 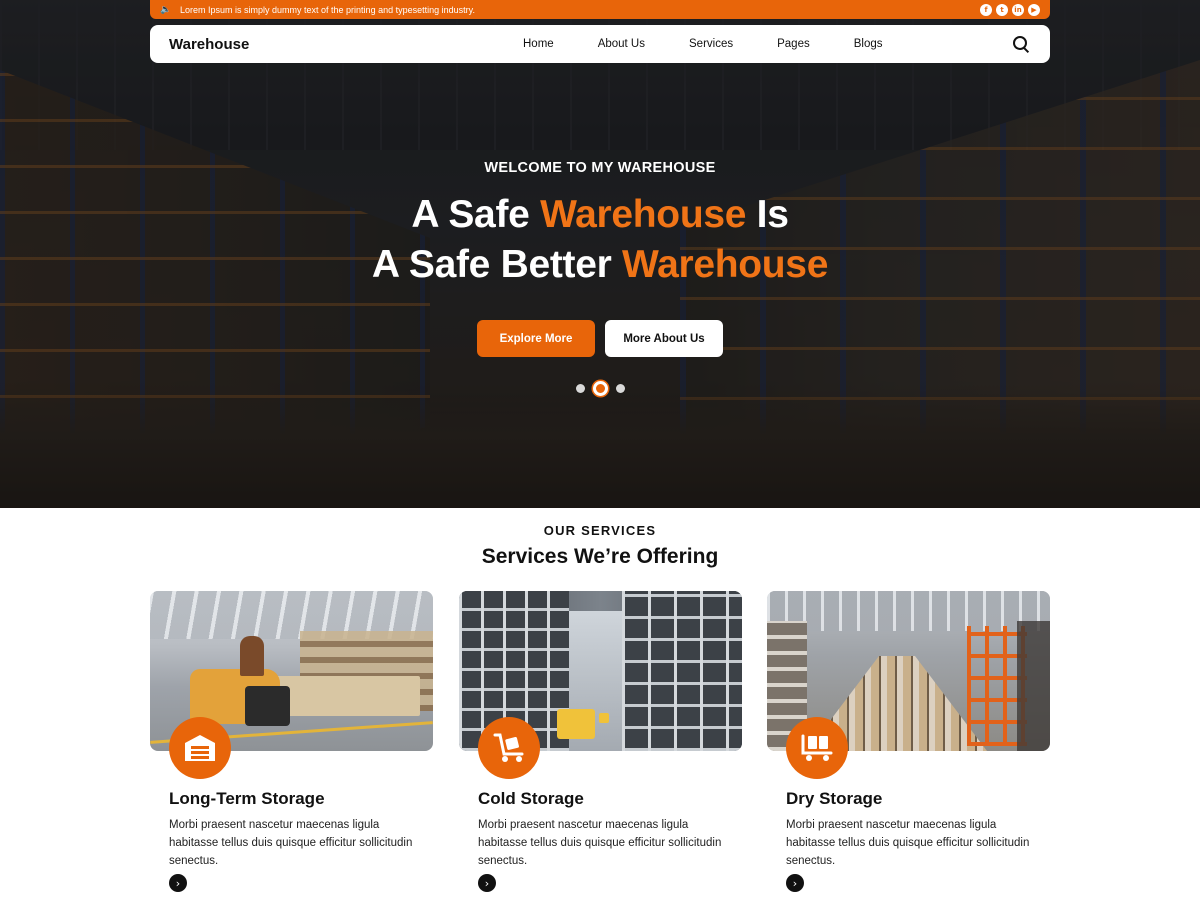 What do you see at coordinates (531, 798) in the screenshot?
I see `service-title: Cold Storage` at bounding box center [531, 798].